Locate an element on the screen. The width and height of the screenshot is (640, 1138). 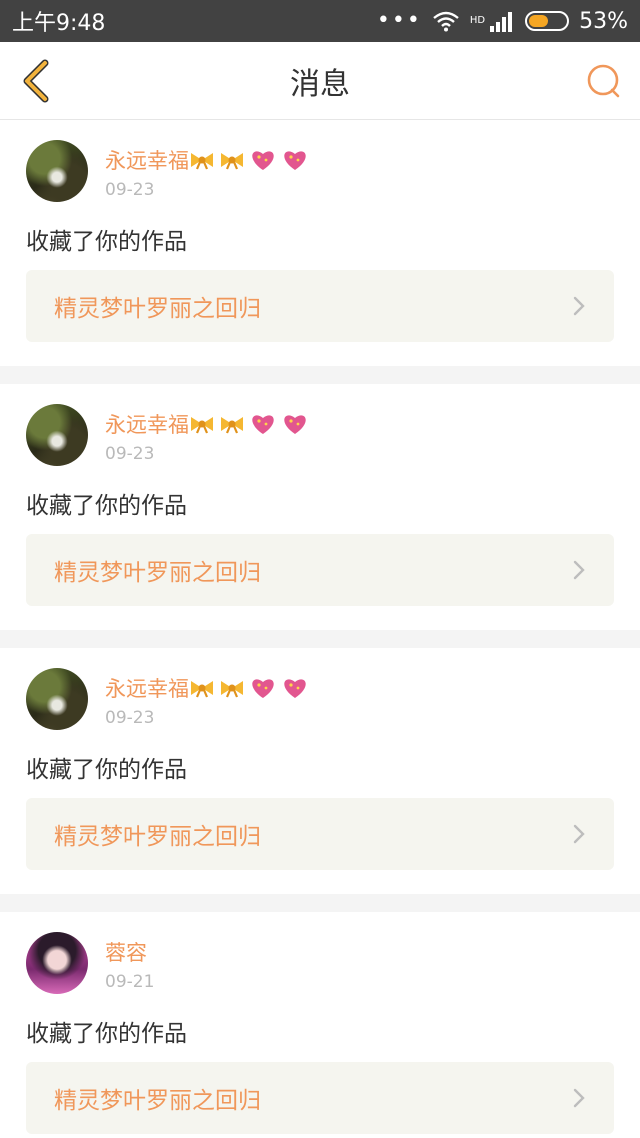
search-icon is located at coordinates (603, 81).